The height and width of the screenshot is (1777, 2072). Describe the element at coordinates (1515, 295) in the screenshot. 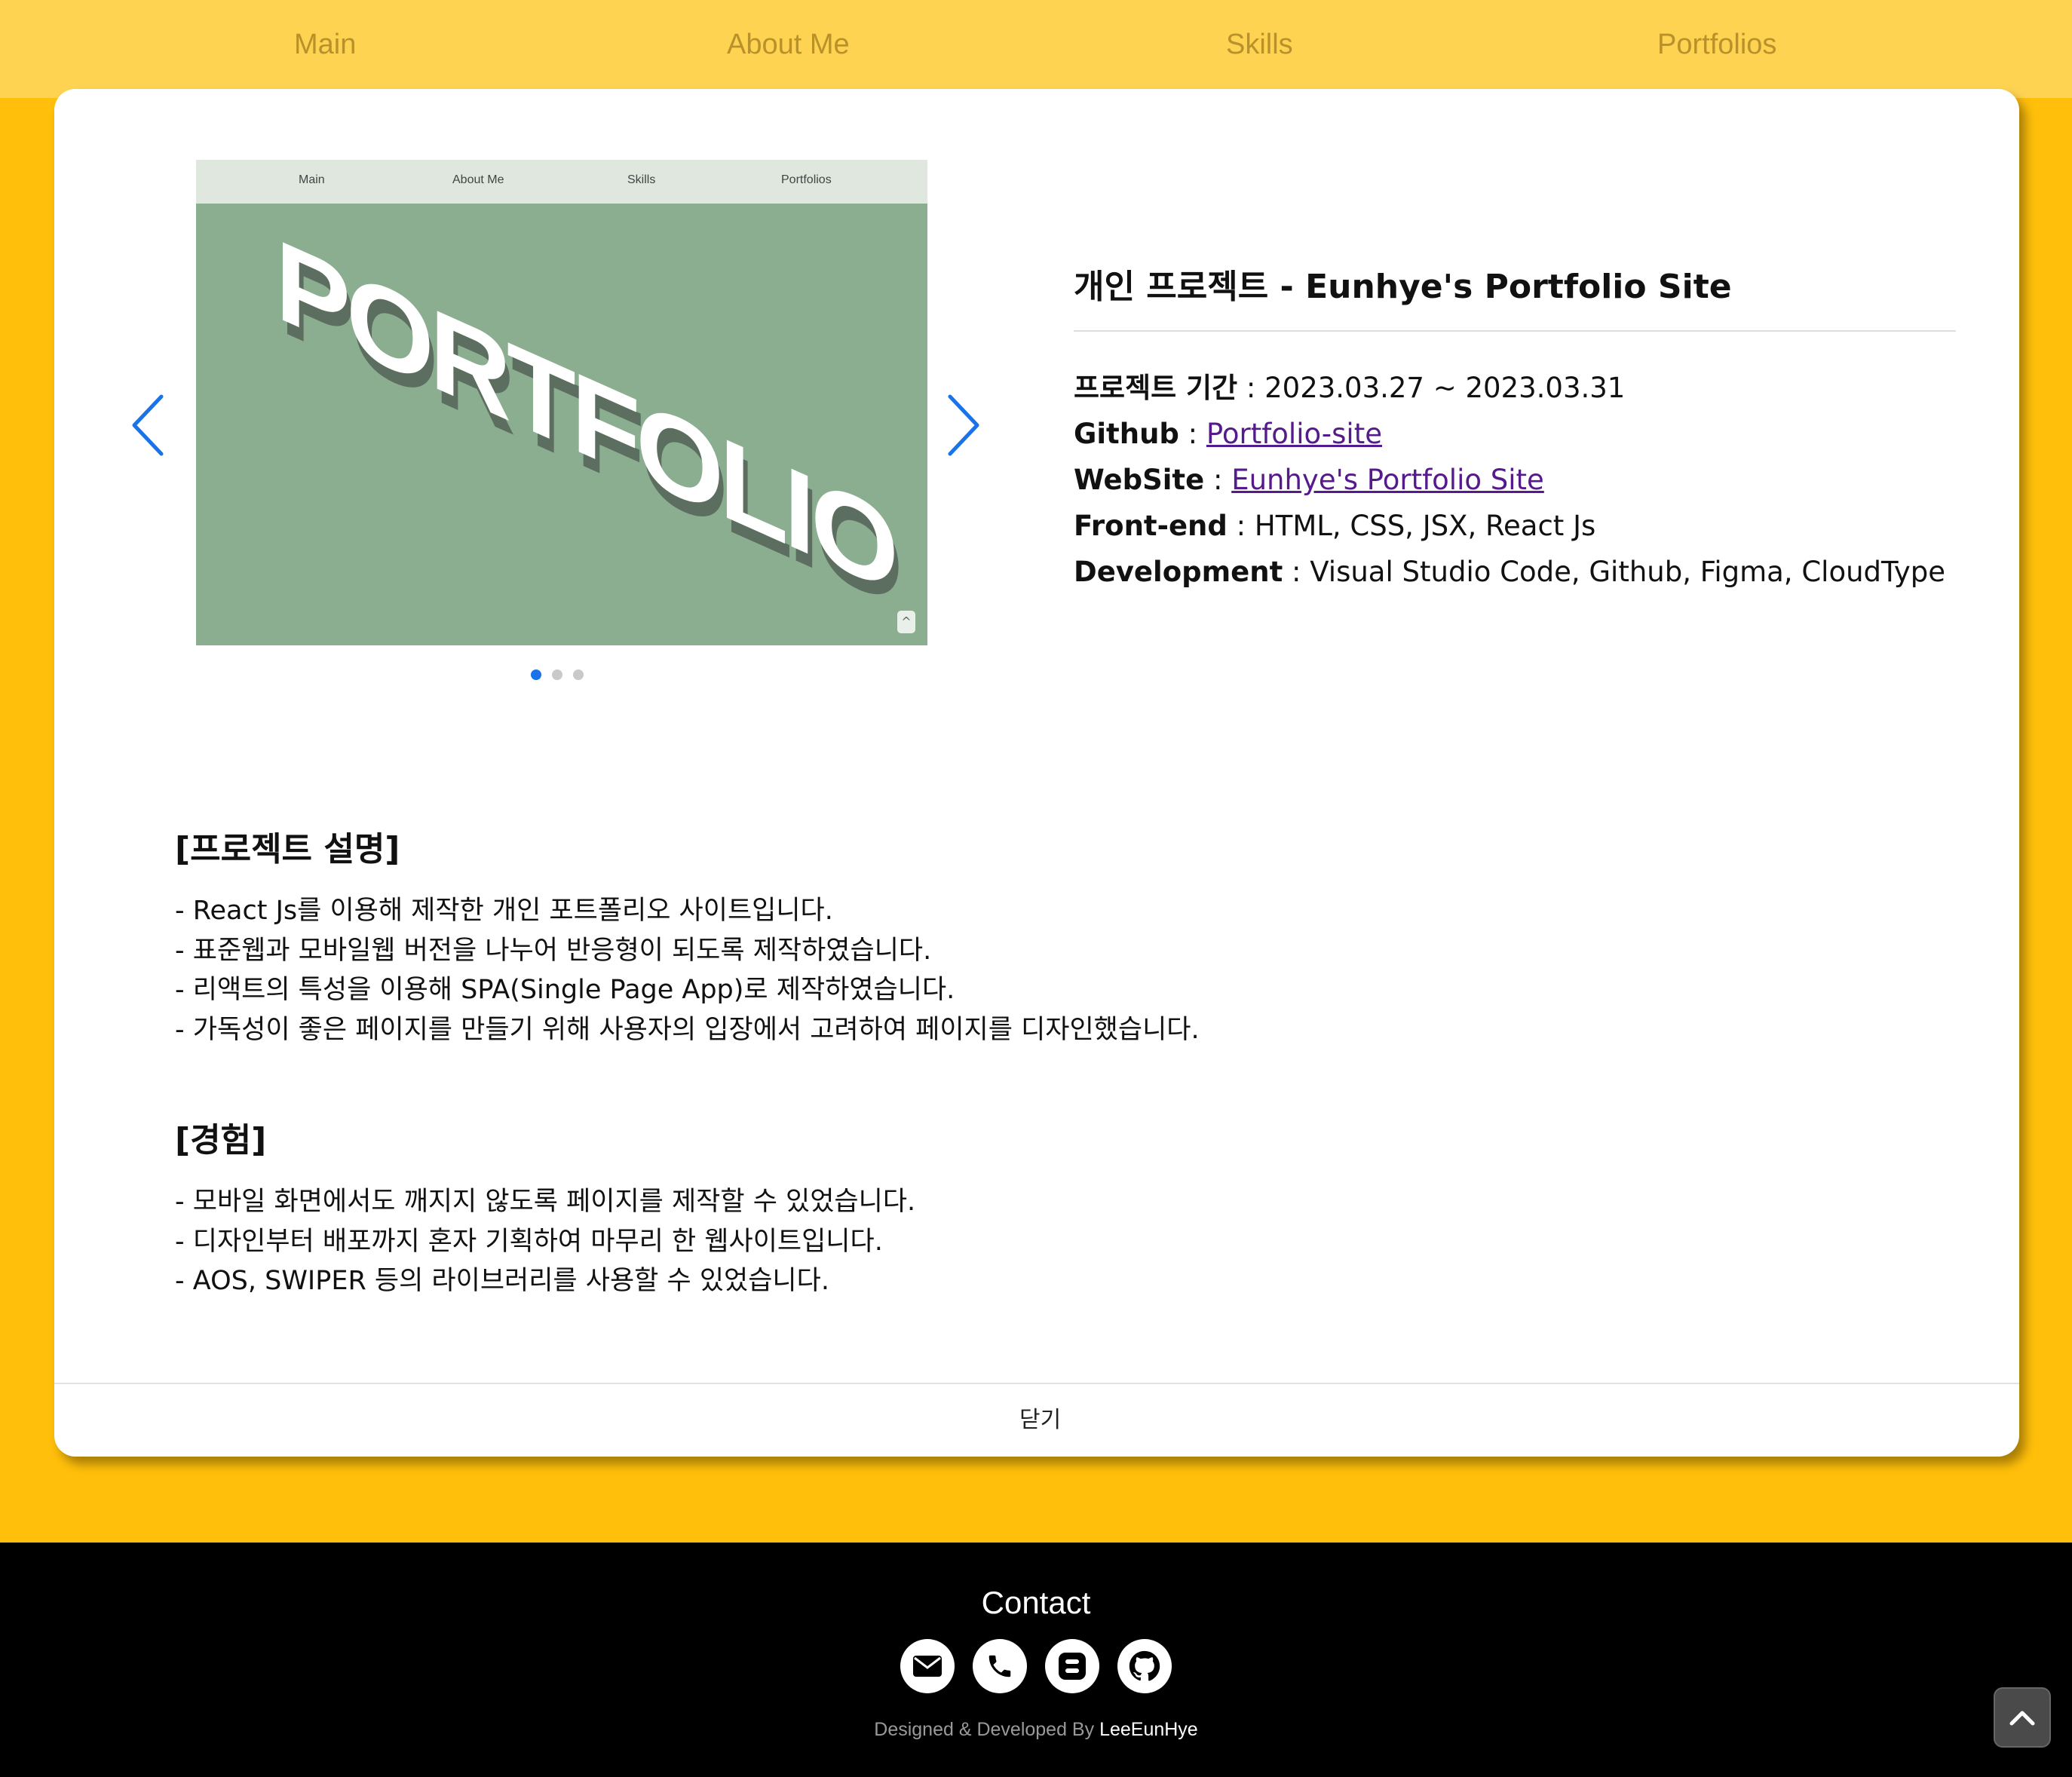

I see `project-title: 개인 프로젝트 - Eunhye's Portfolio Site` at that location.